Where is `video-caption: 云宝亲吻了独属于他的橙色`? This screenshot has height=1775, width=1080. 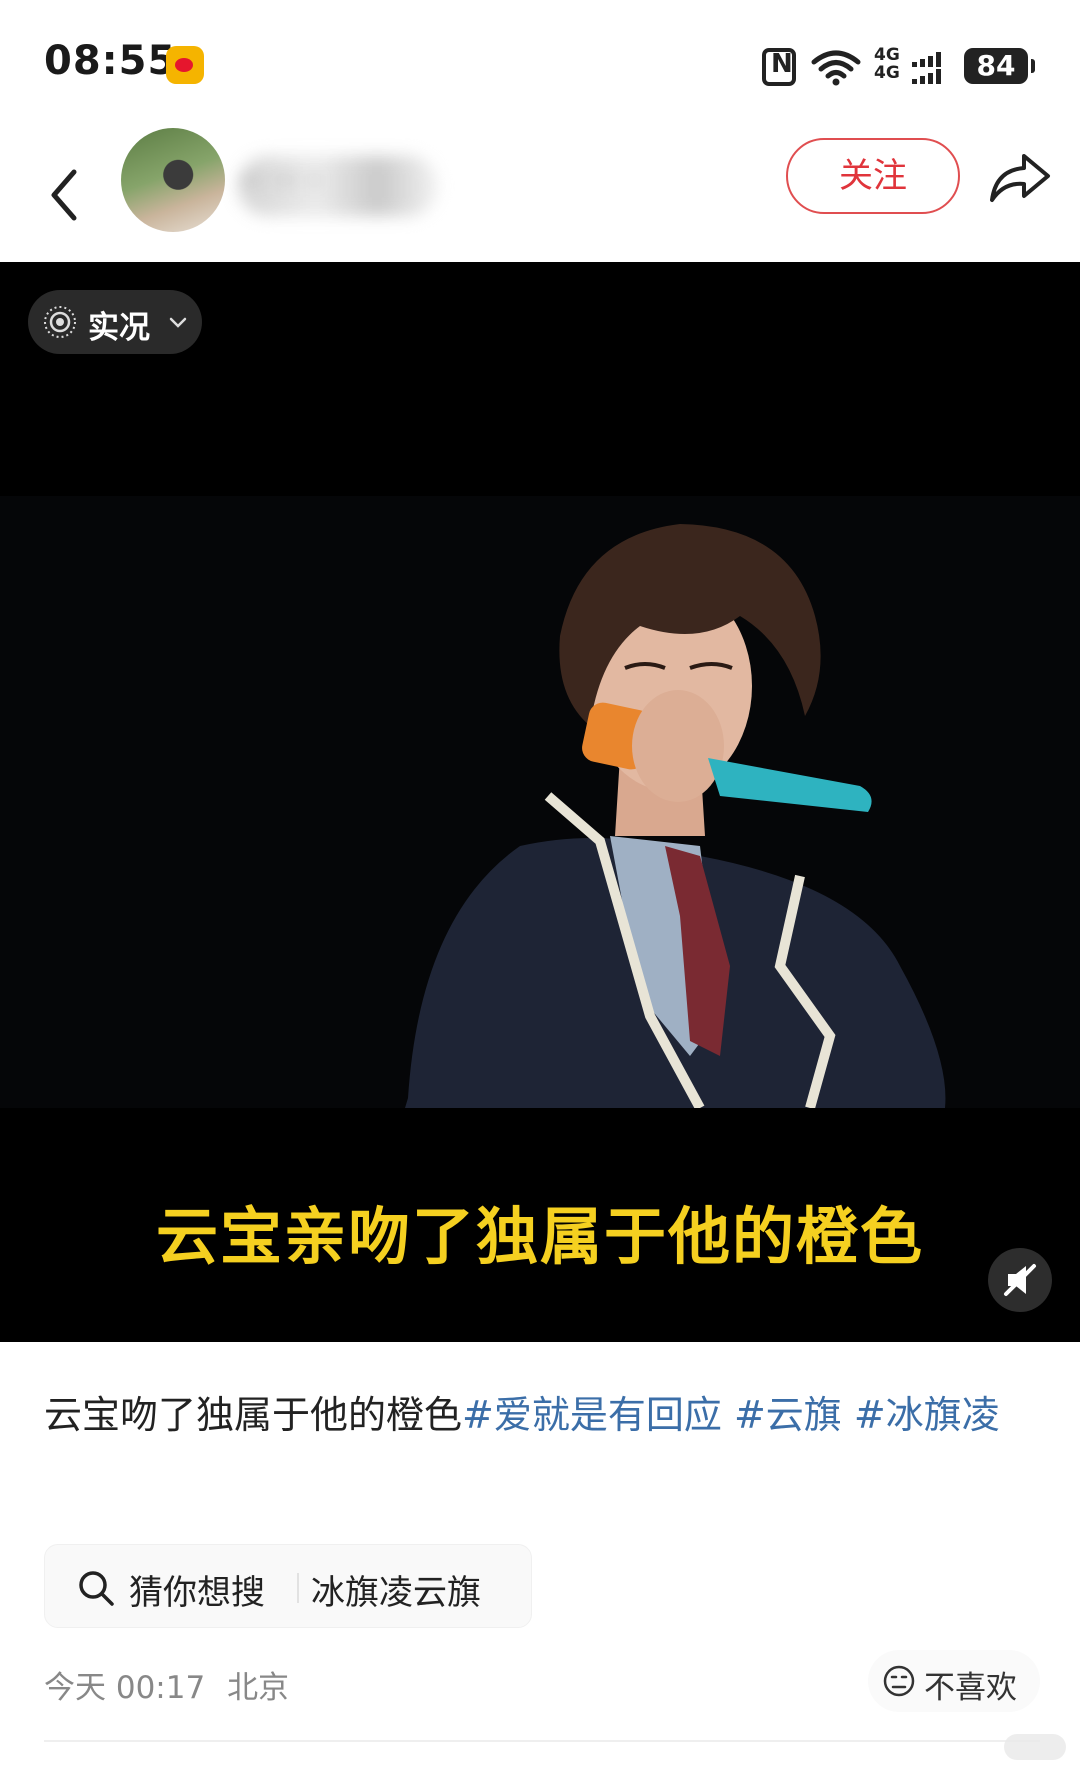 video-caption: 云宝亲吻了独属于他的橙色 is located at coordinates (539, 1236).